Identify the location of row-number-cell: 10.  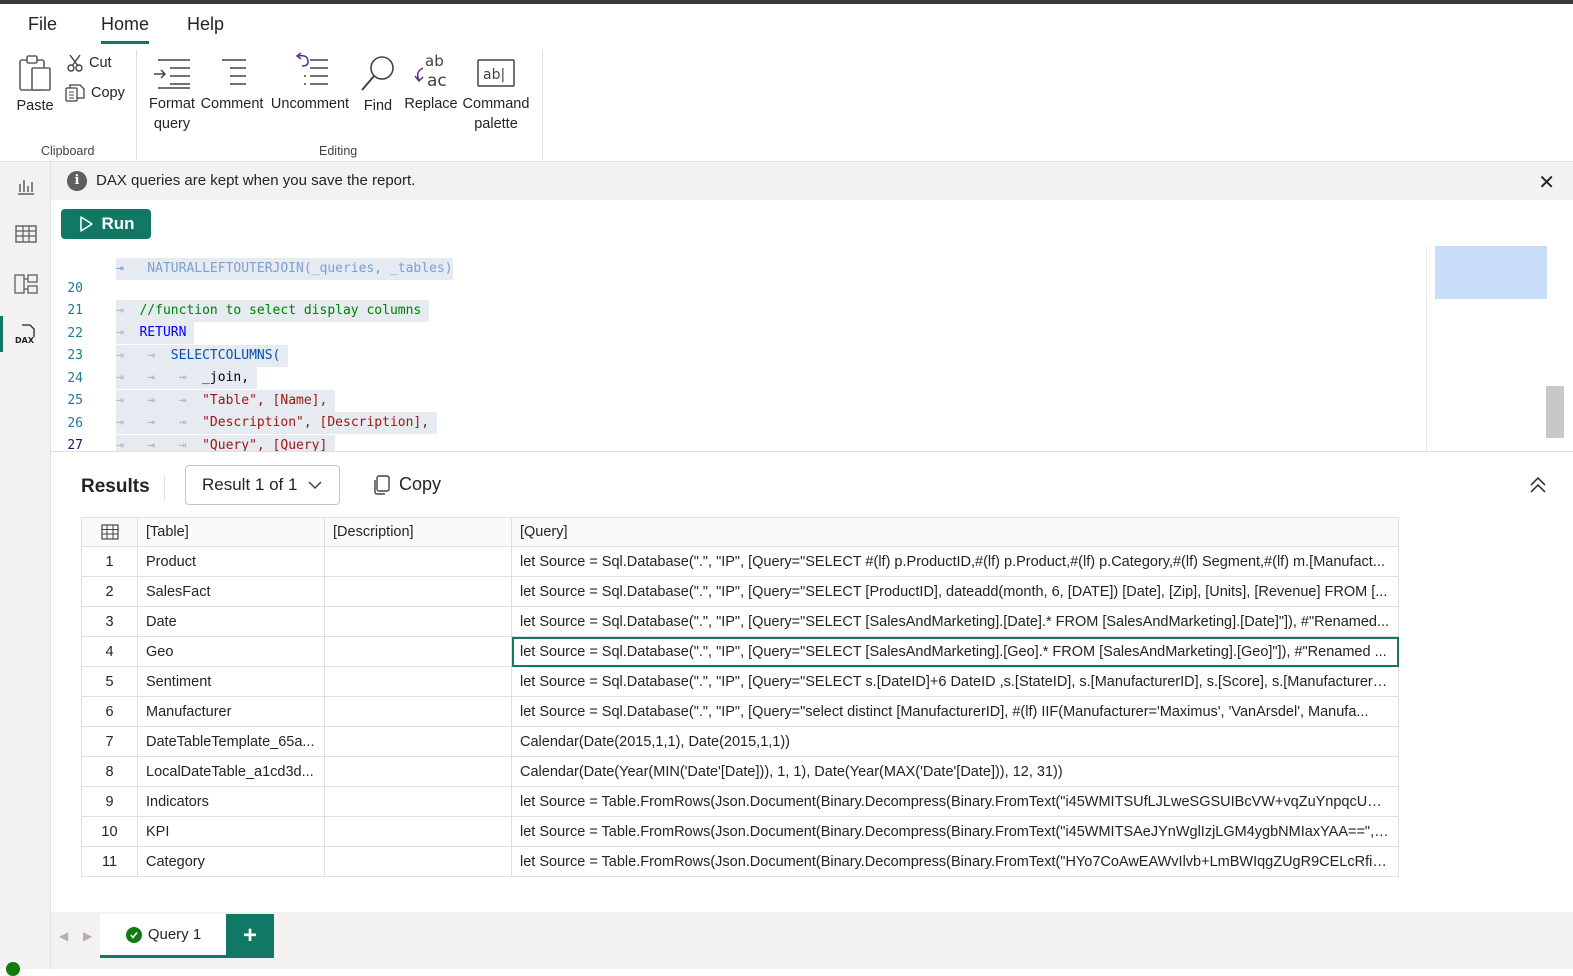
(109, 831).